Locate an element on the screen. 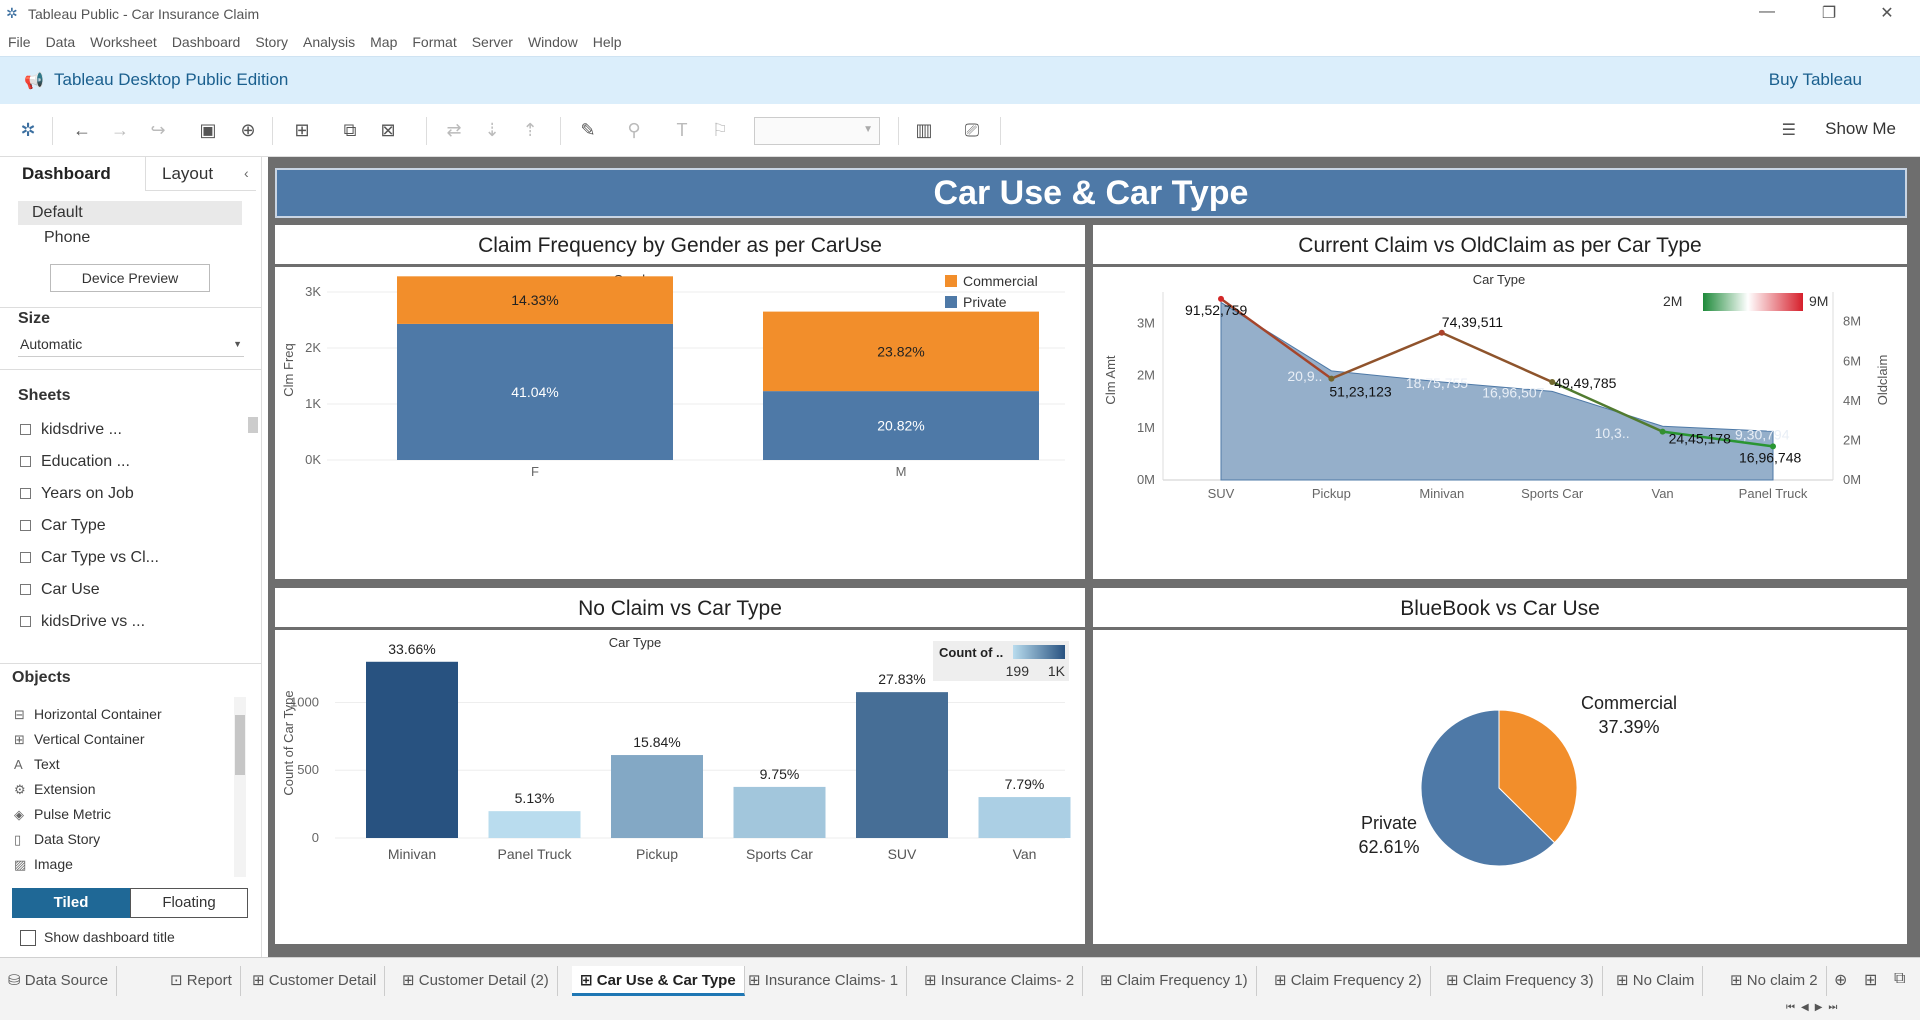 This screenshot has width=1920, height=1020. menu-map: Map is located at coordinates (383, 42).